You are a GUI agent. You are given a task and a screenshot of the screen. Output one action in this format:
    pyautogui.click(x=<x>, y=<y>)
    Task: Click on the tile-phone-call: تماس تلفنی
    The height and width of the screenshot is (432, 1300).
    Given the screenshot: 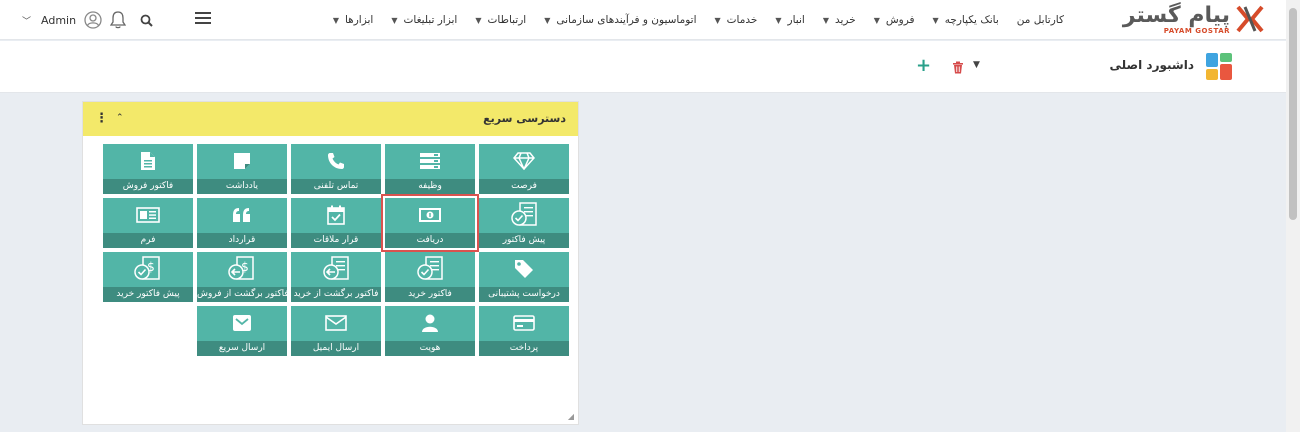 What is the action you would take?
    pyautogui.click(x=336, y=169)
    